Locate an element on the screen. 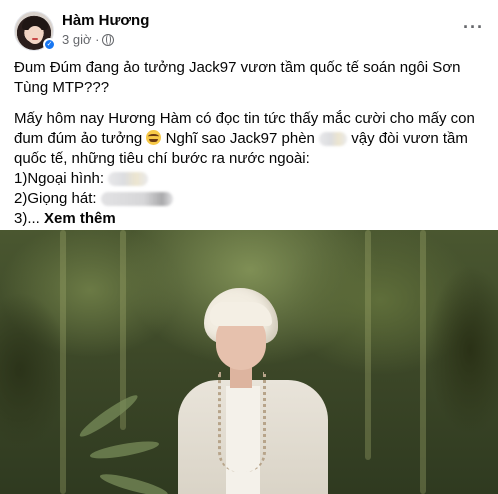 This screenshot has height=494, width=498. post-meta: 3 giờ · is located at coordinates (88, 39).